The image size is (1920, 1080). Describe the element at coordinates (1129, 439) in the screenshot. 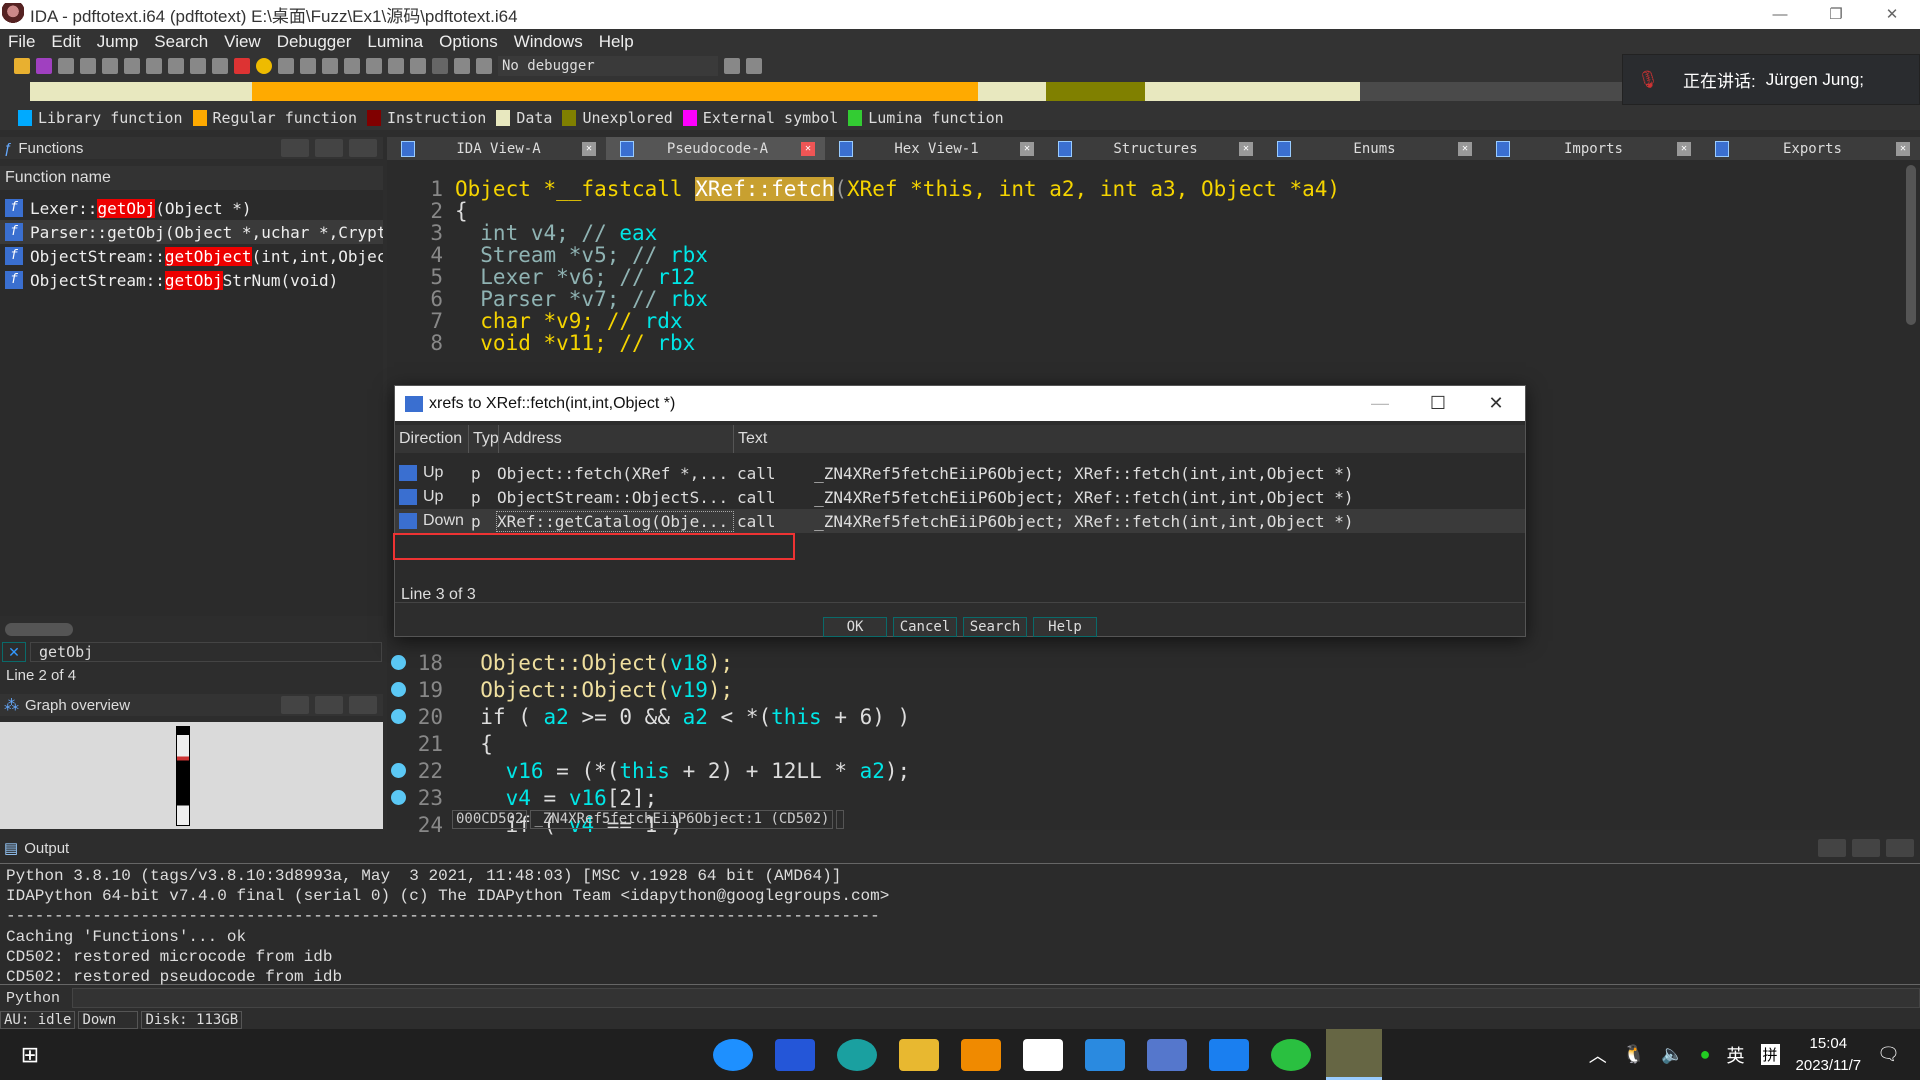

I see `column-text: Text` at that location.